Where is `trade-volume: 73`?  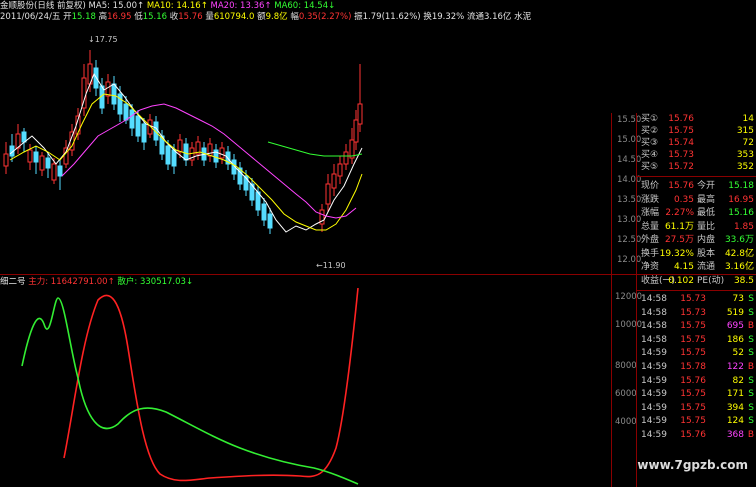 trade-volume: 73 is located at coordinates (738, 299).